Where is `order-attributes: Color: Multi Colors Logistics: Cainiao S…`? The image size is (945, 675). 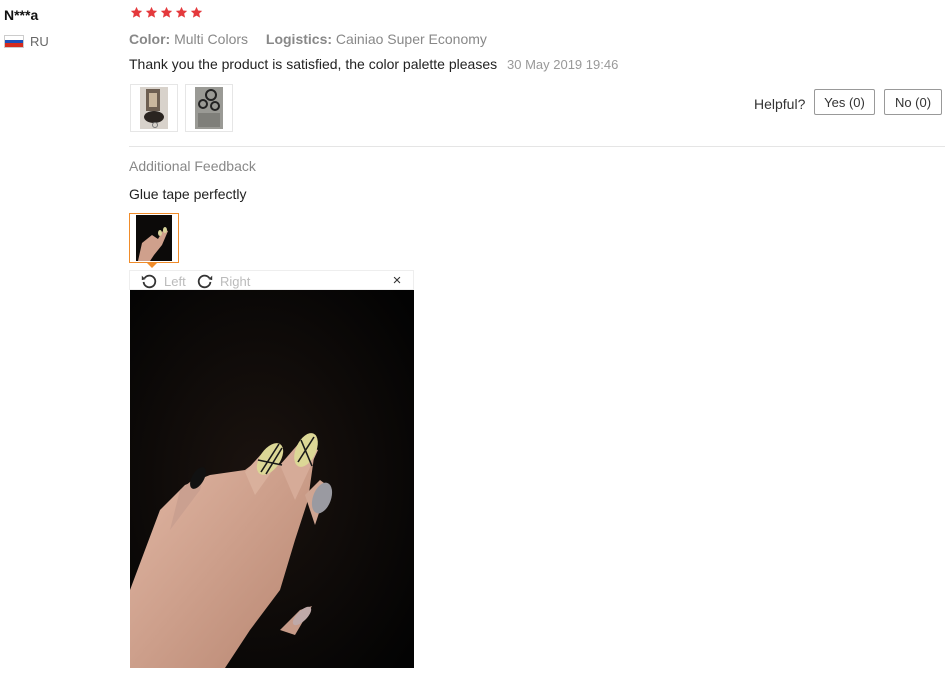
order-attributes: Color: Multi Colors Logistics: Cainiao S… is located at coordinates (315, 39).